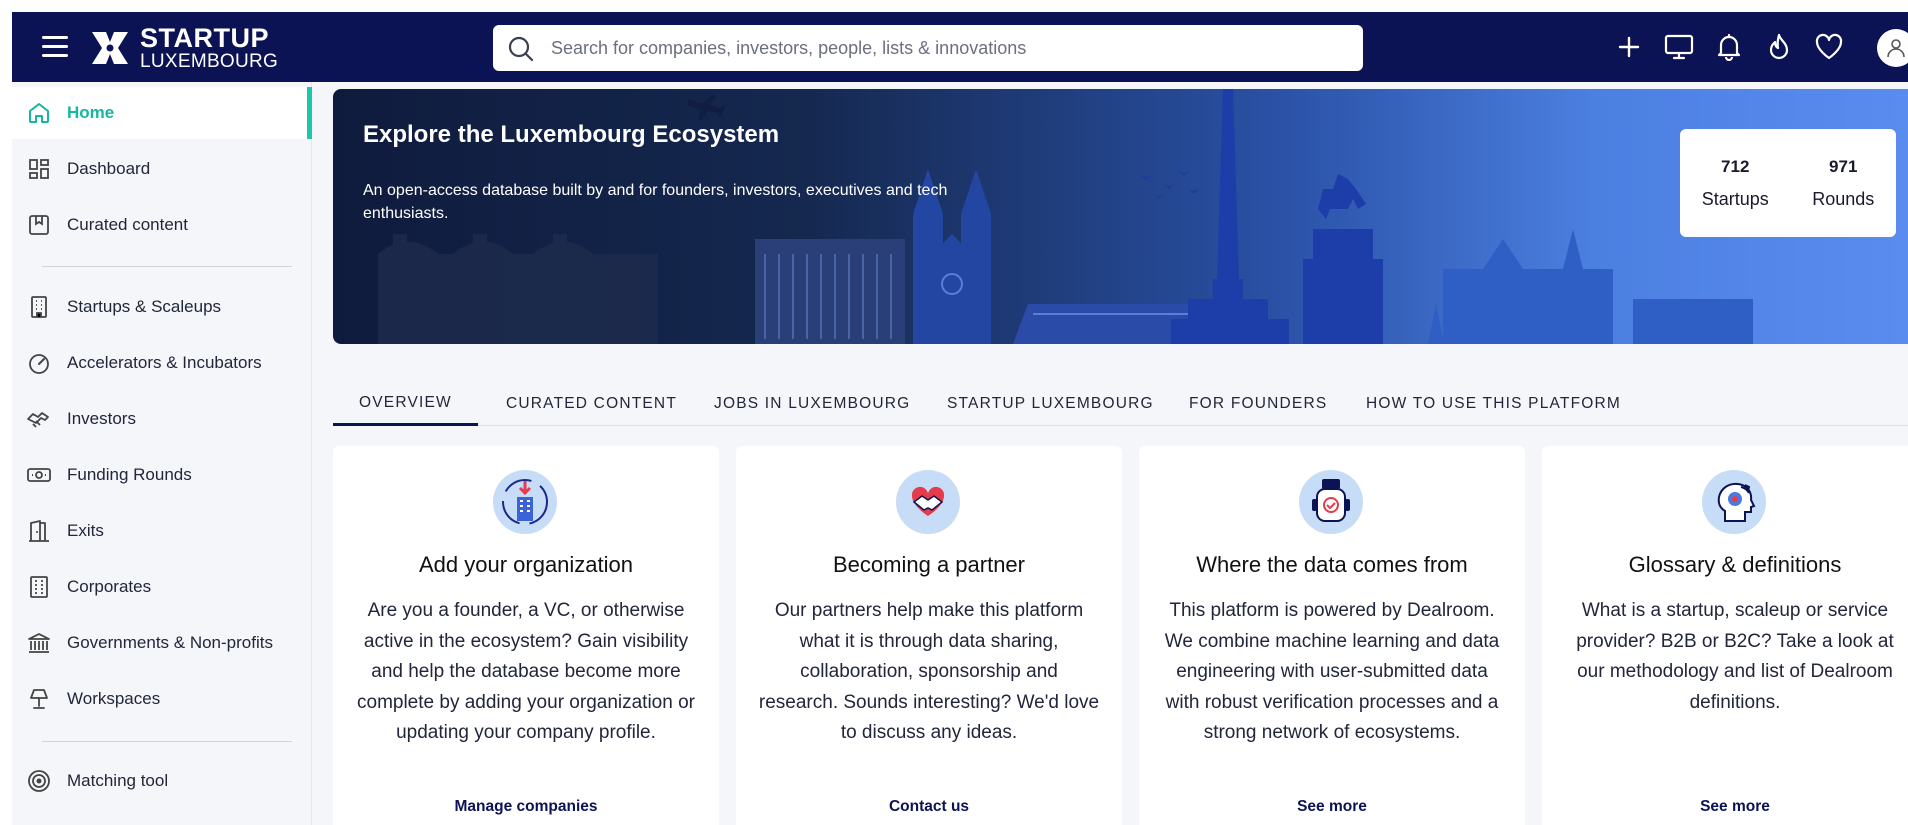 The height and width of the screenshot is (825, 1908). I want to click on hero-title: Explore the Luxembourg Ecosystem, so click(571, 134).